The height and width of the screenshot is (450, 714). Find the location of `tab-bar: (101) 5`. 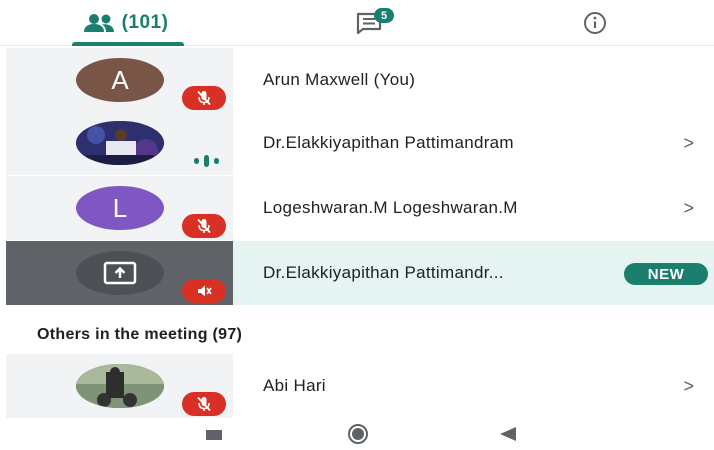

tab-bar: (101) 5 is located at coordinates (357, 23).